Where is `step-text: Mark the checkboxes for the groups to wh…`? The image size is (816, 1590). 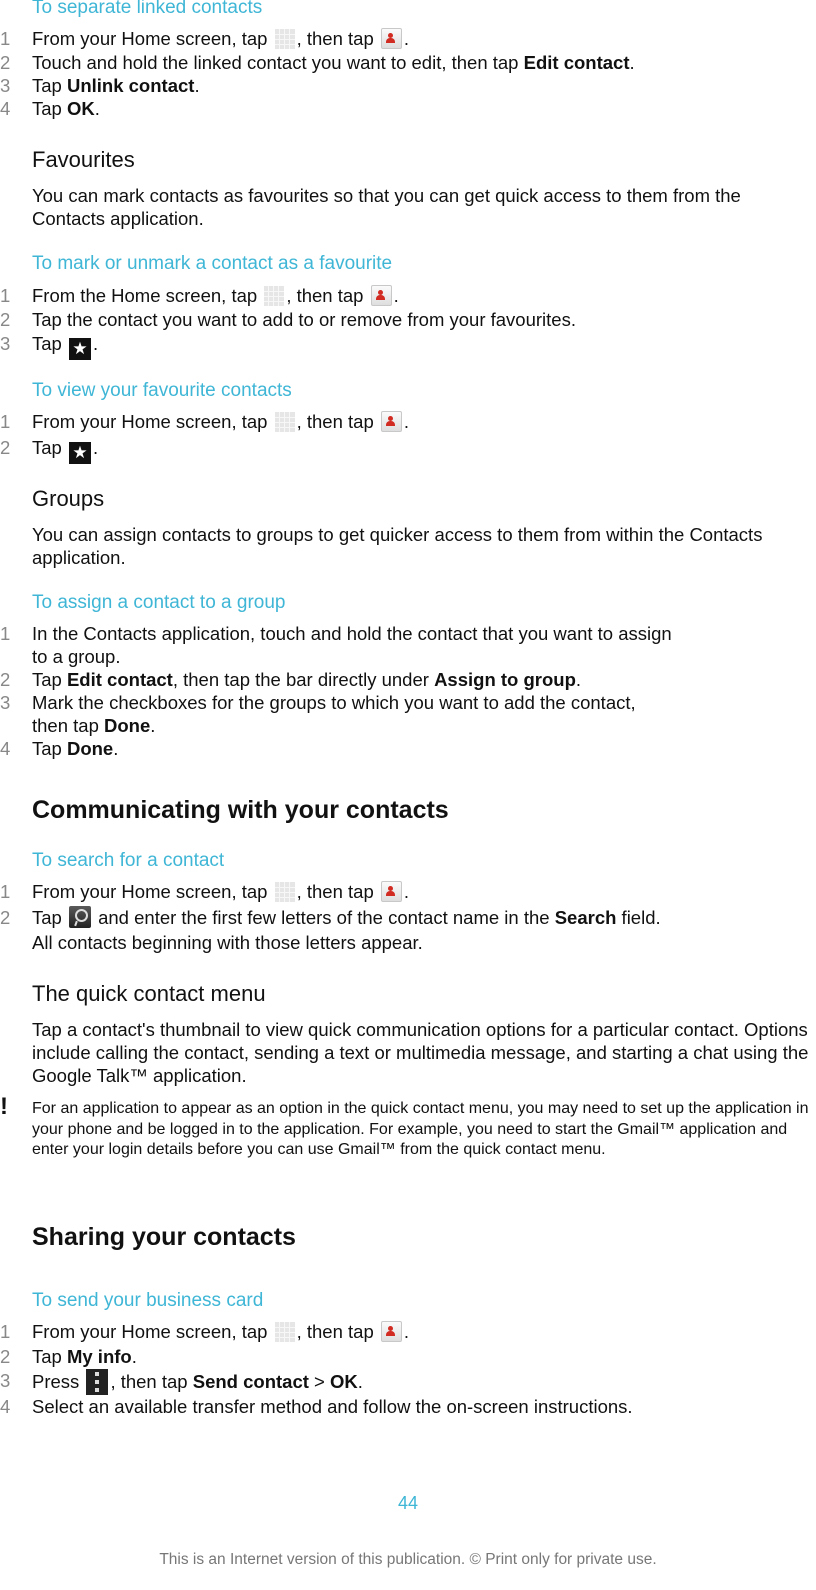
step-text: Mark the checkboxes for the groups to wh… is located at coordinates (334, 702).